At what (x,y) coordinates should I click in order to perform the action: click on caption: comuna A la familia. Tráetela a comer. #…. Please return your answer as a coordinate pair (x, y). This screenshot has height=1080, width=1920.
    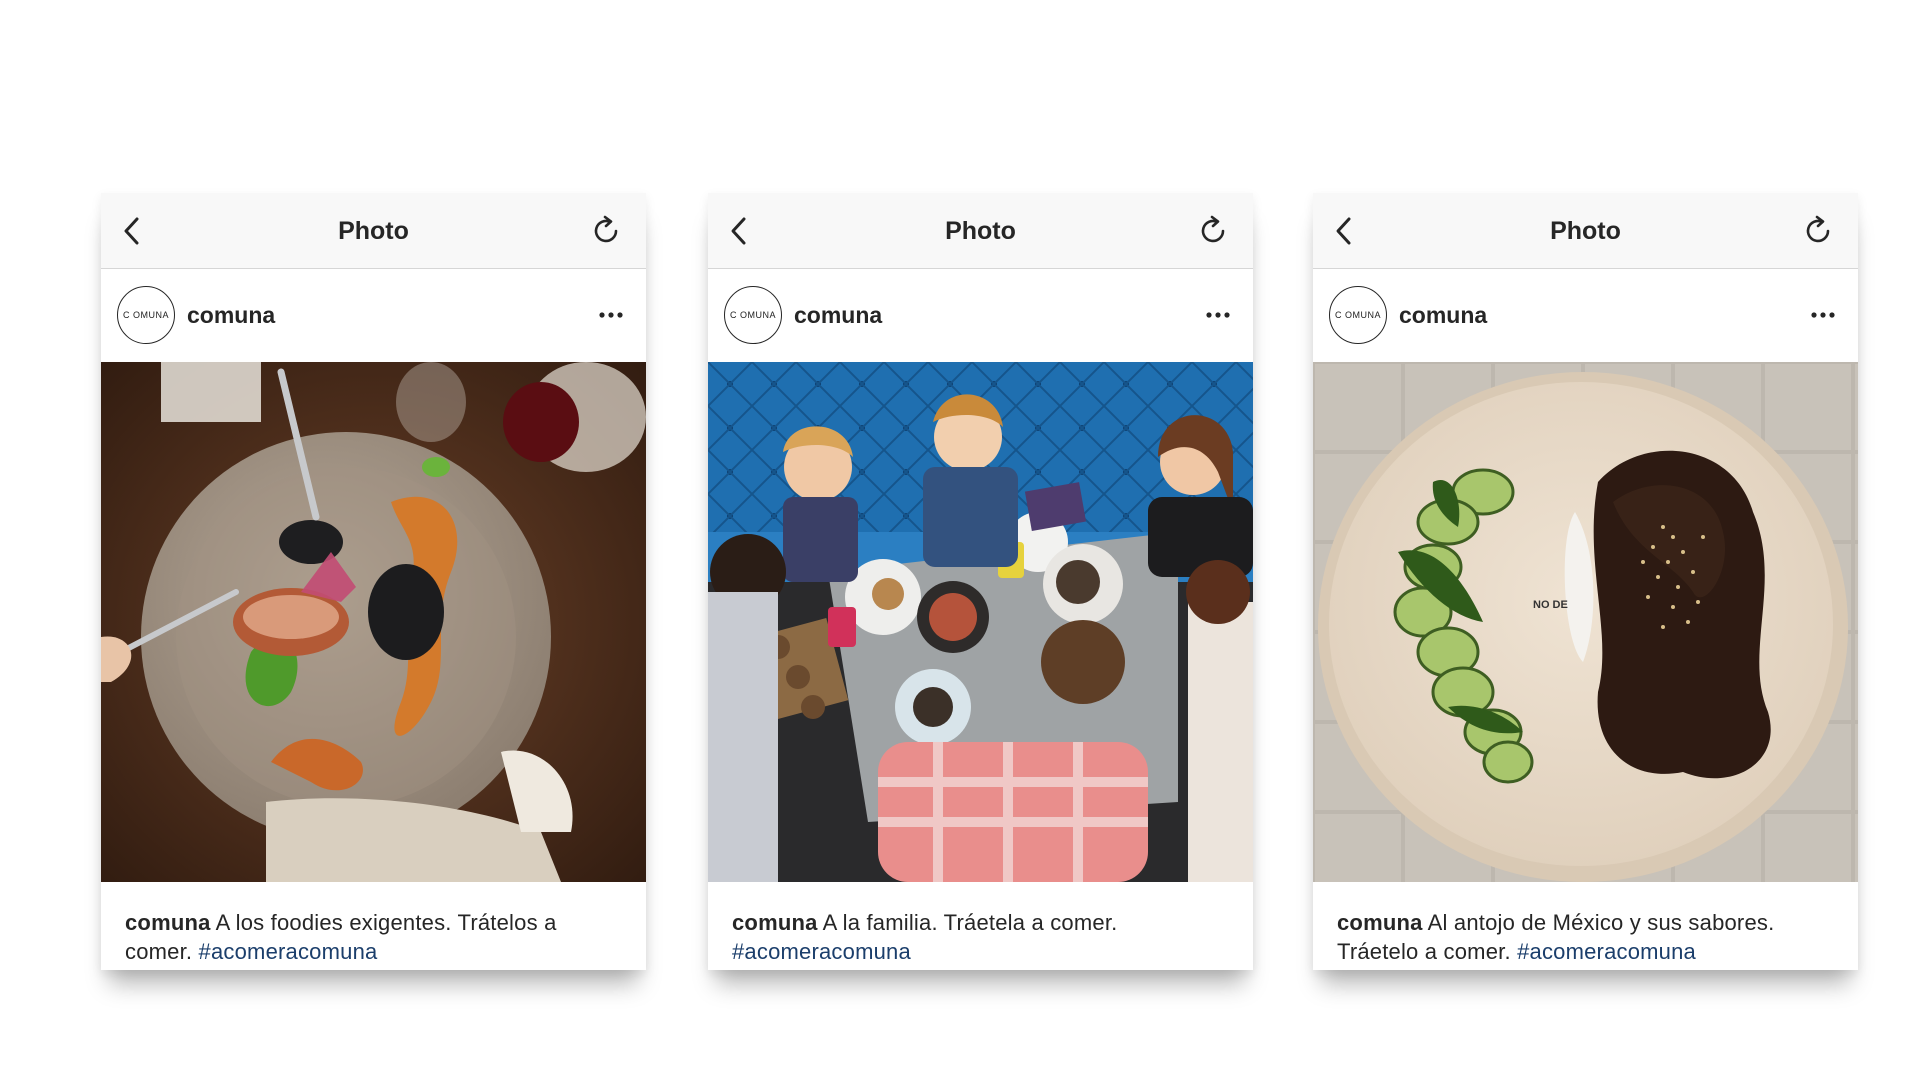
    Looking at the image, I should click on (980, 924).